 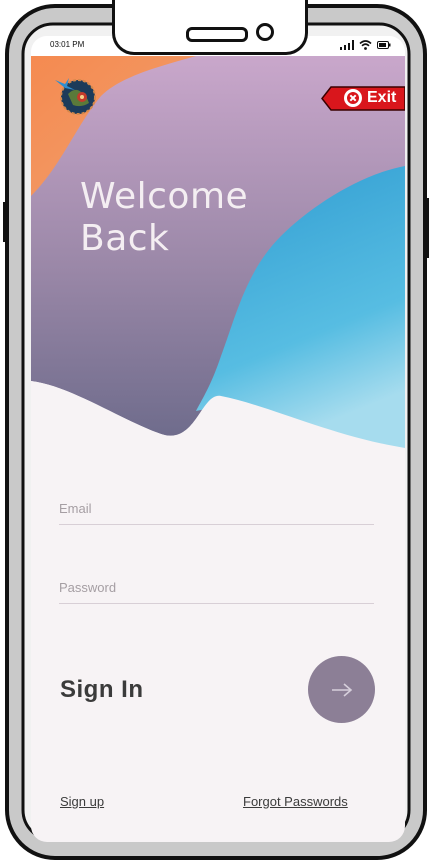 What do you see at coordinates (353, 98) in the screenshot?
I see `close-circle-icon` at bounding box center [353, 98].